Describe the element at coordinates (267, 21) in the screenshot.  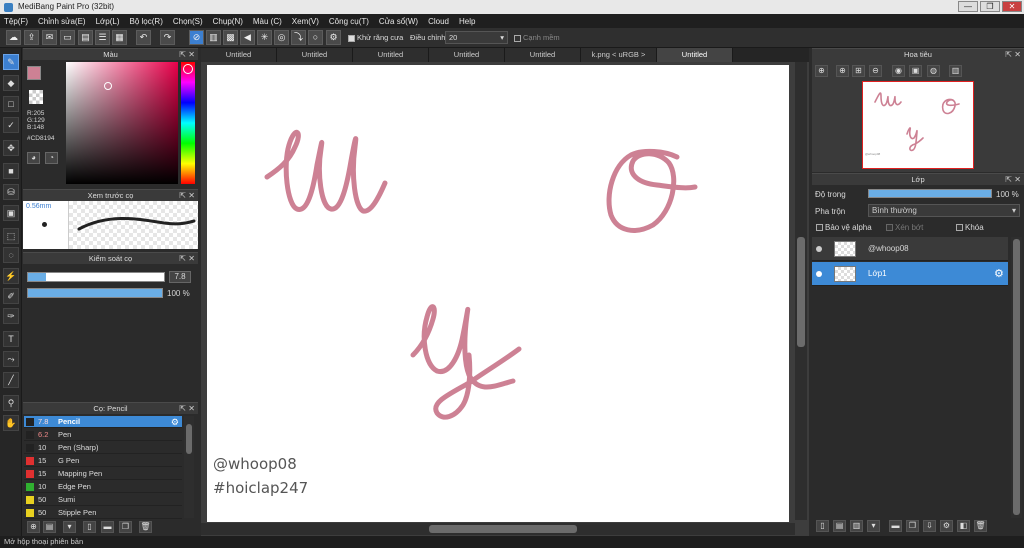
I see `menu-color: Màu (C)` at that location.